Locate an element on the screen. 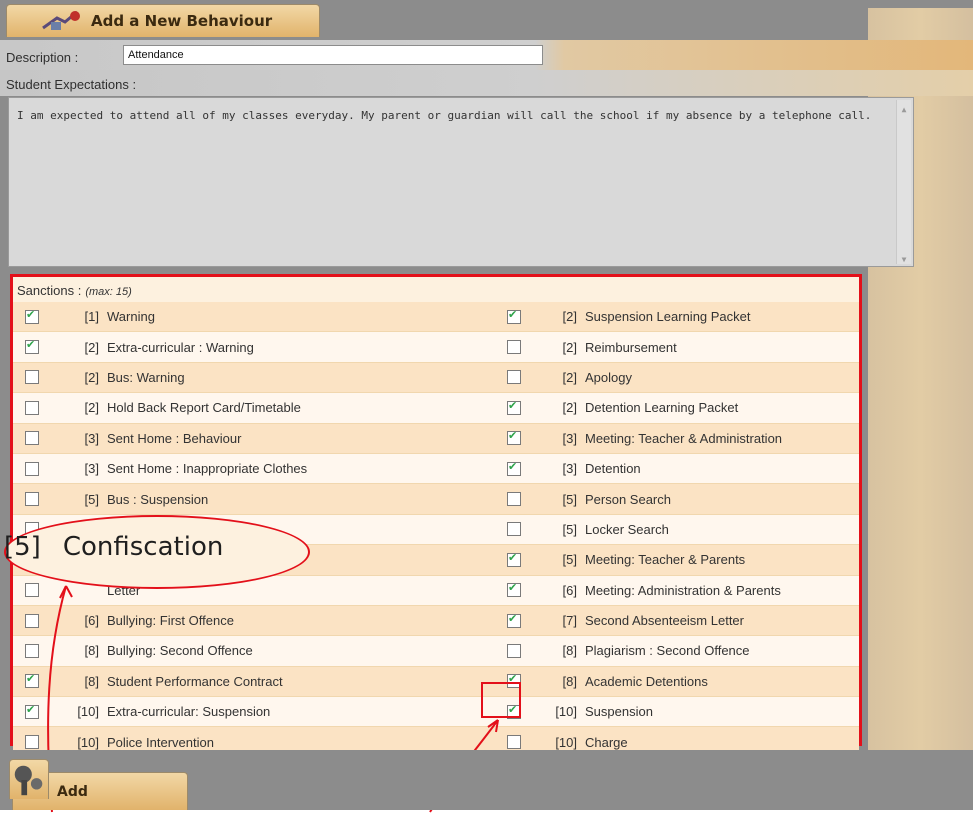 The image size is (973, 814). sanction-row: [8] Student Performance Contract is located at coordinates (246, 682).